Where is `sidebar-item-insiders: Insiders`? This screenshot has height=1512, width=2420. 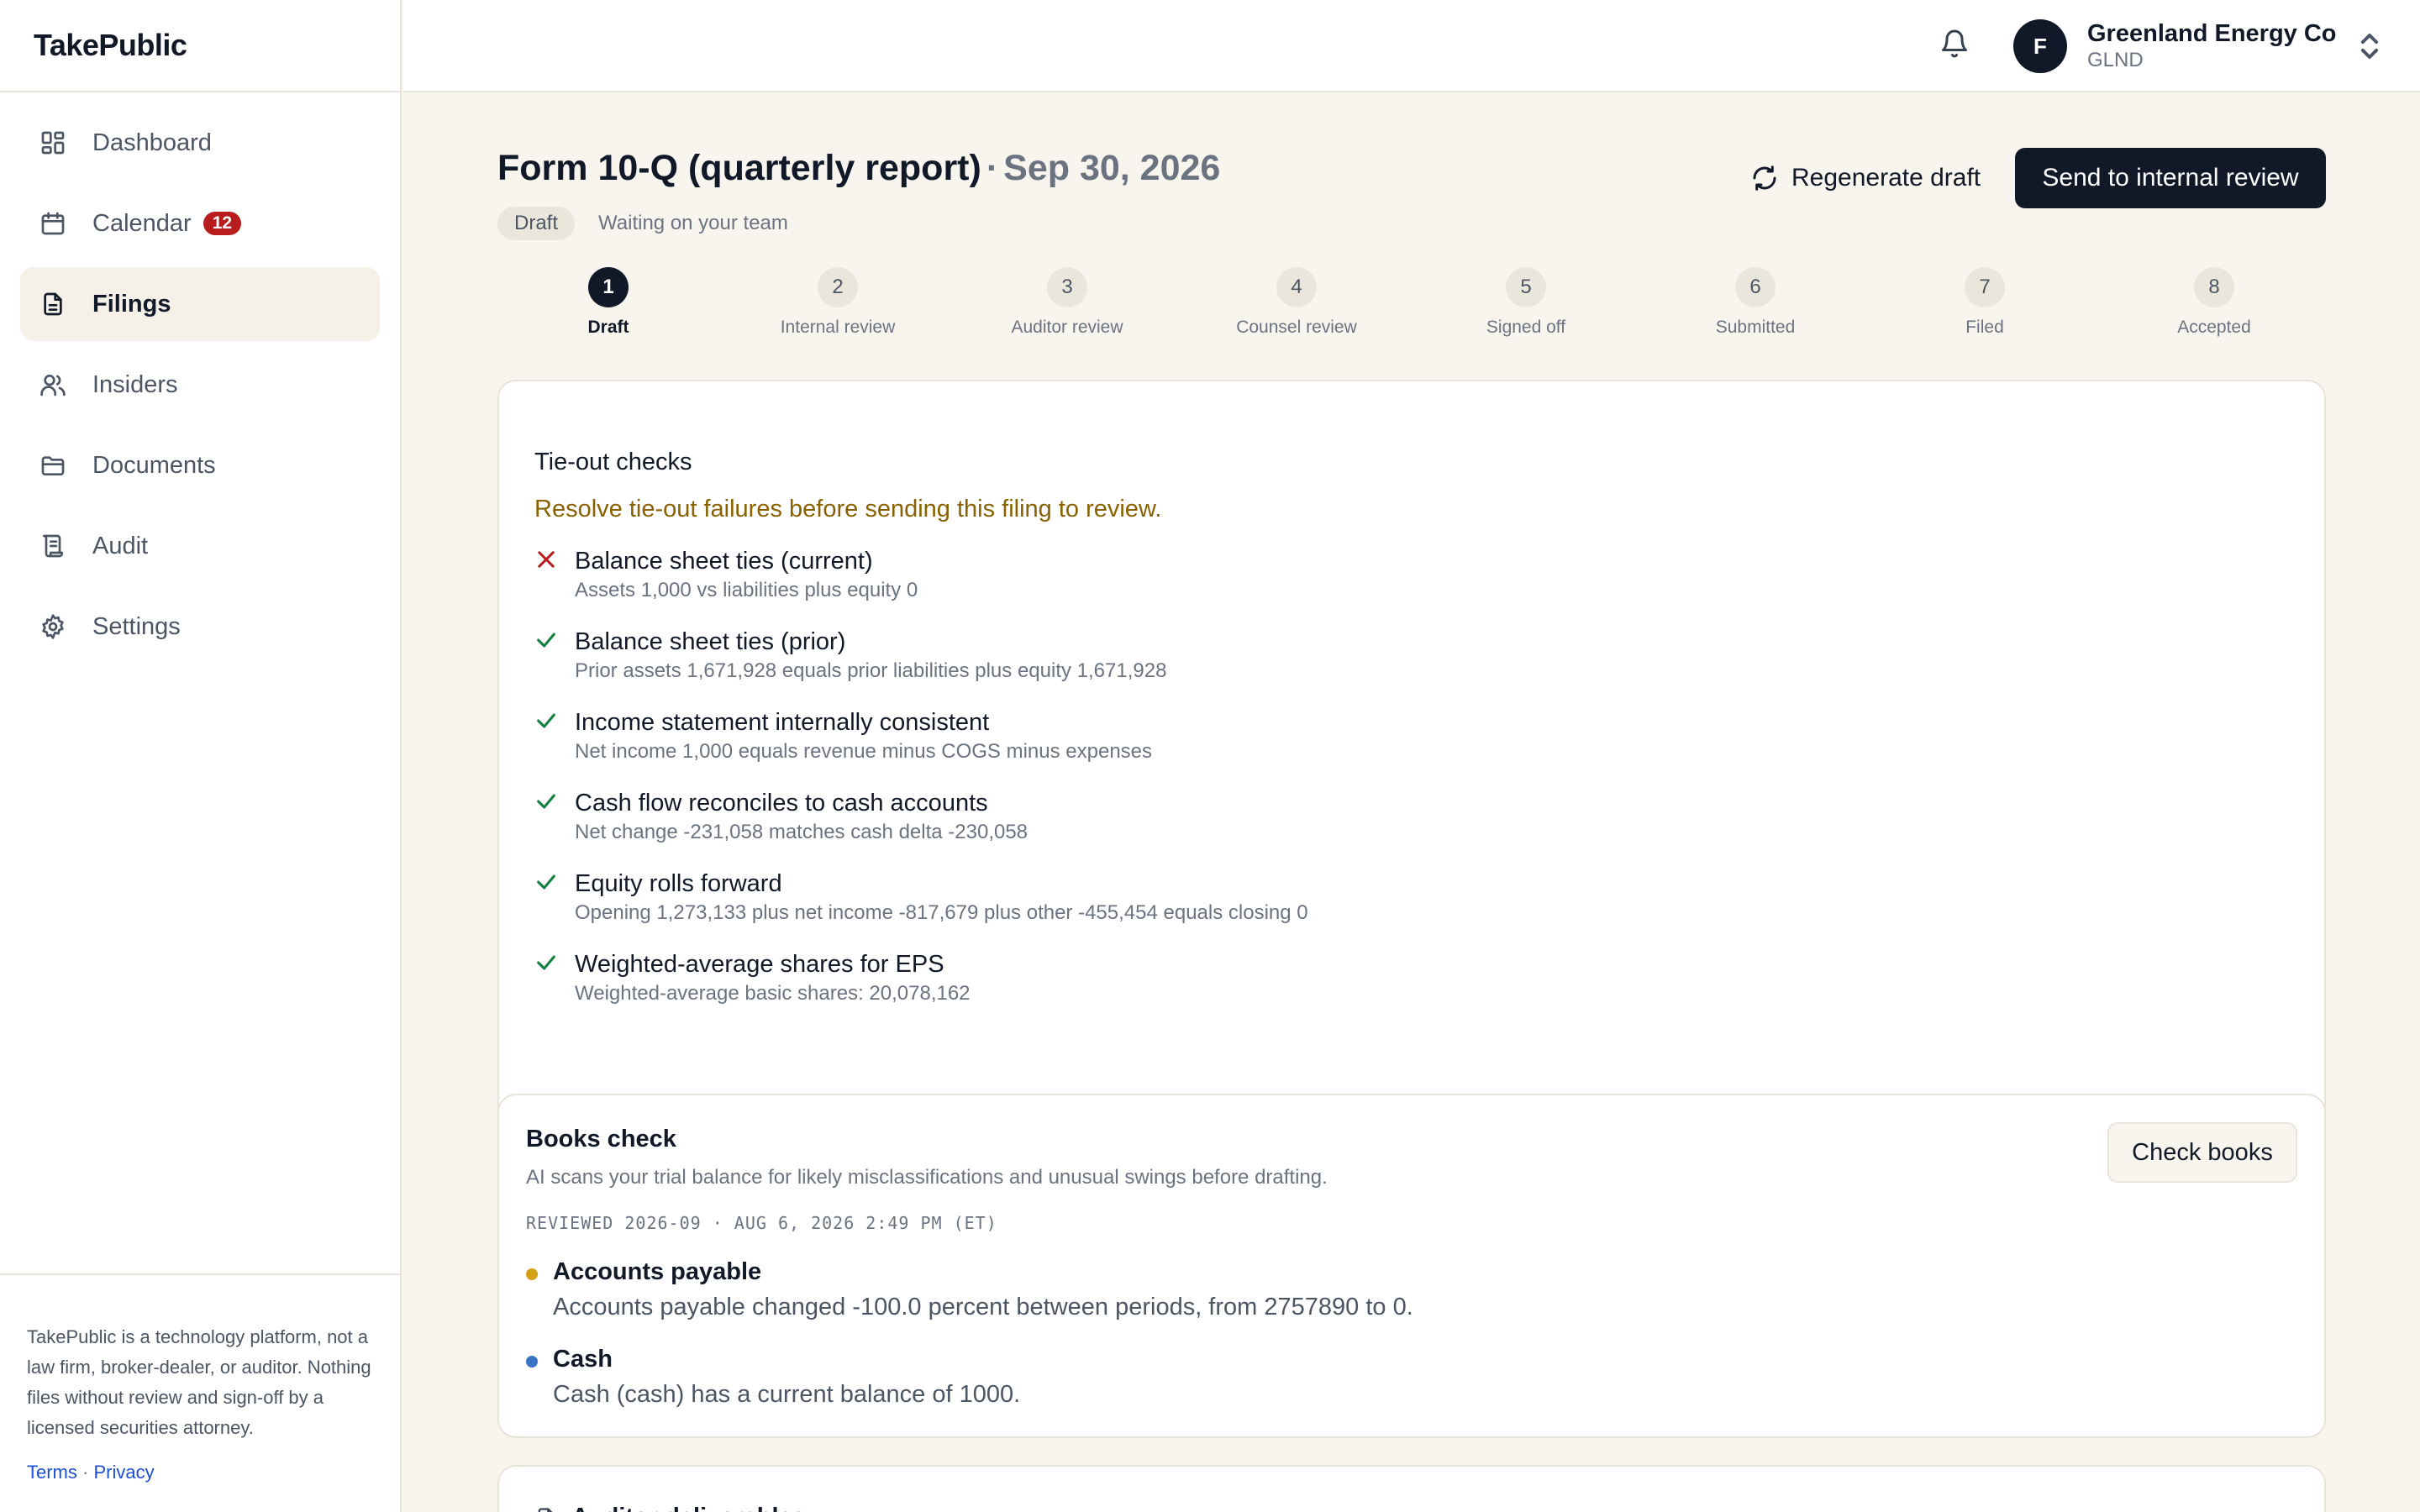
sidebar-item-insiders: Insiders is located at coordinates (200, 385).